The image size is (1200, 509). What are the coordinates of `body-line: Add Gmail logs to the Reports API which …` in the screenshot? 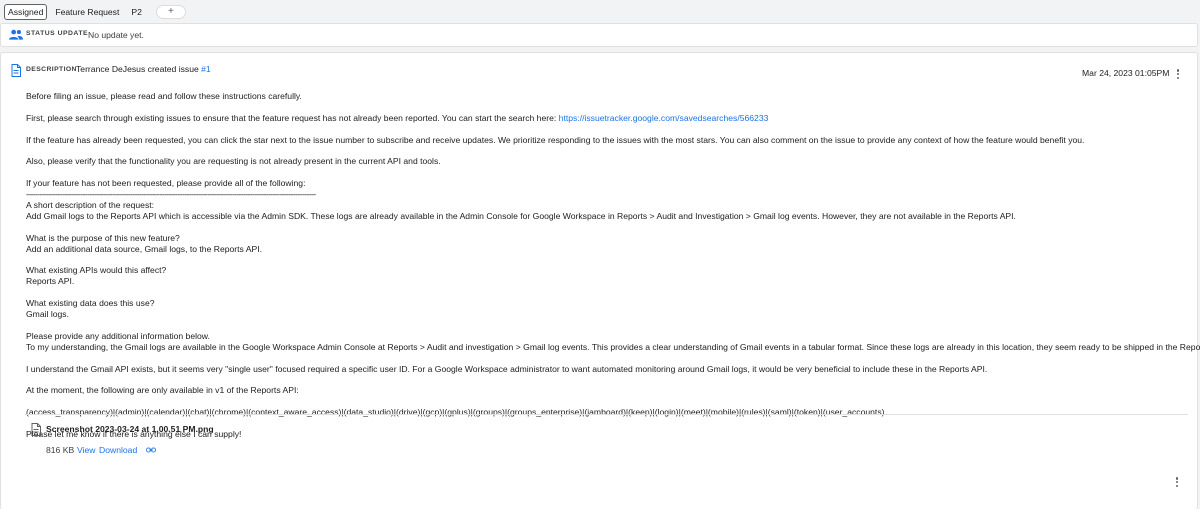 It's located at (521, 215).